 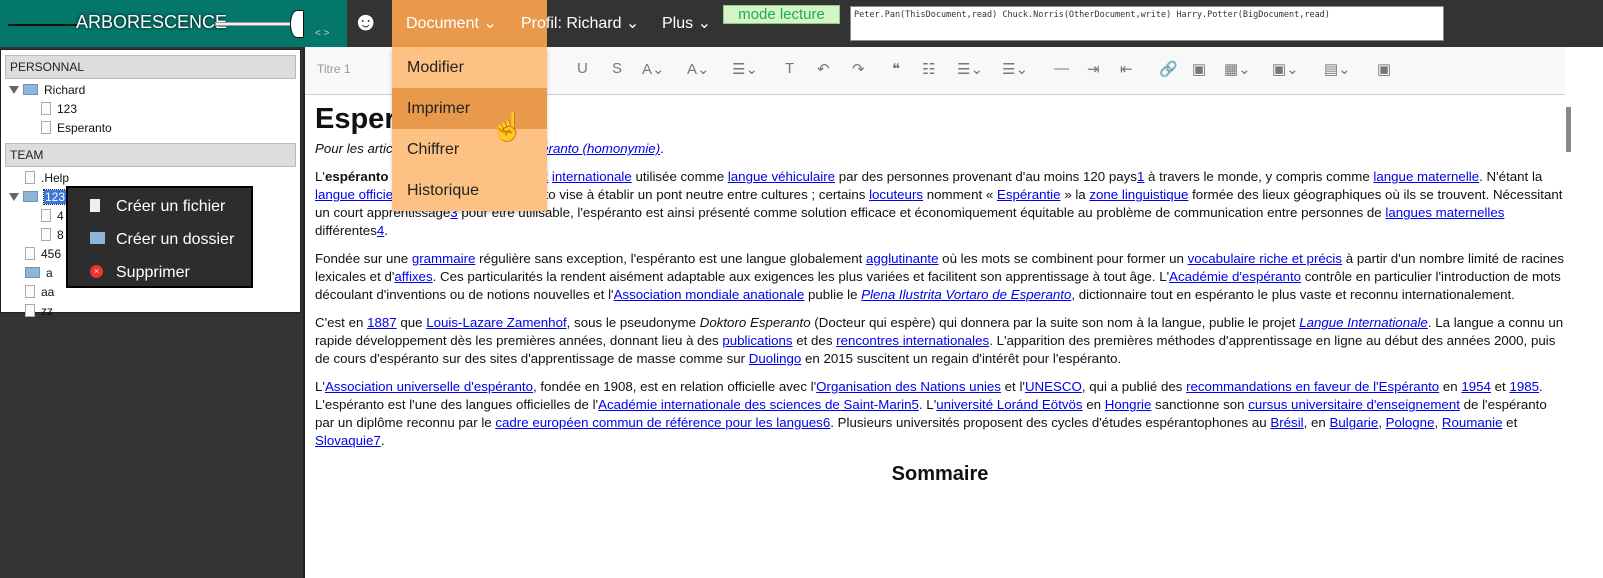 I want to click on link: rencontres internationales, so click(x=912, y=340).